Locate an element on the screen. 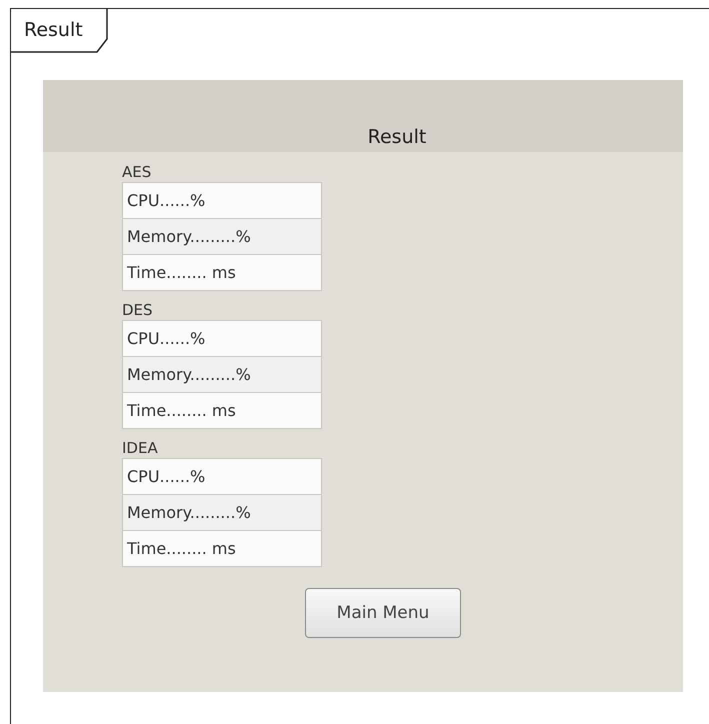 The width and height of the screenshot is (709, 724). group-label: AES is located at coordinates (137, 172).